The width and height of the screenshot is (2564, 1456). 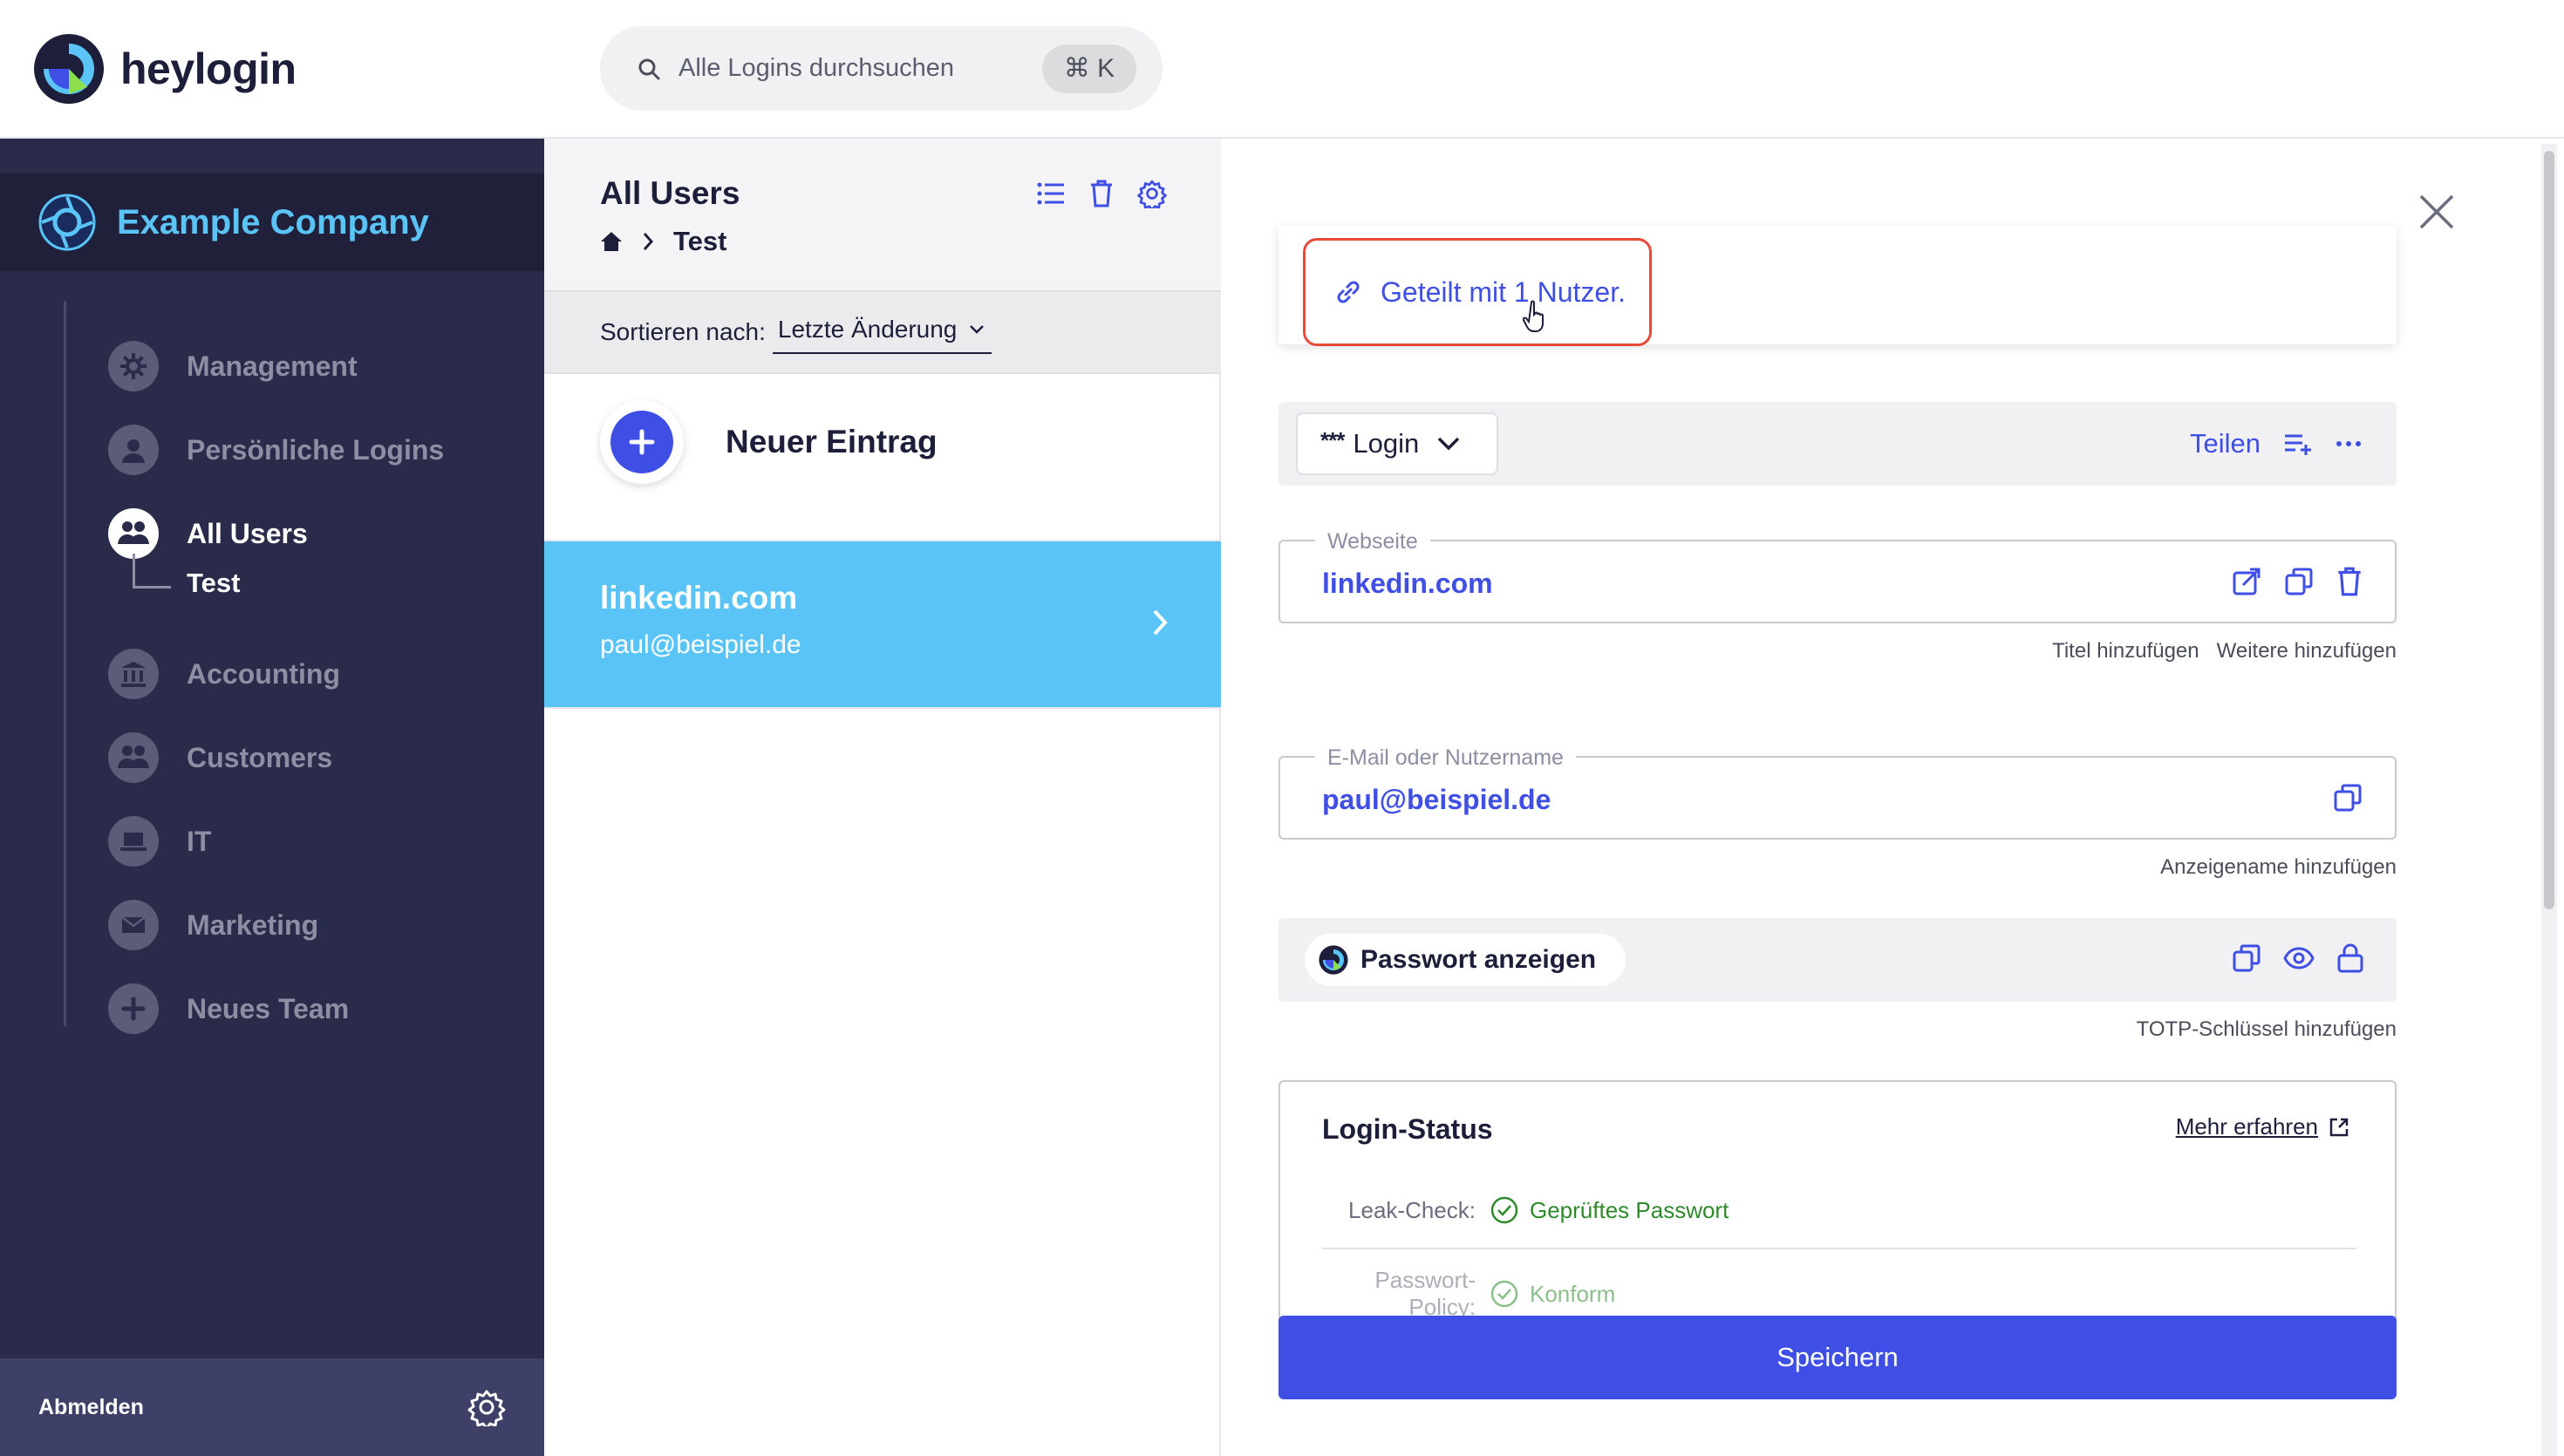 I want to click on show-password-button: Passwort anzeigen, so click(x=1465, y=960).